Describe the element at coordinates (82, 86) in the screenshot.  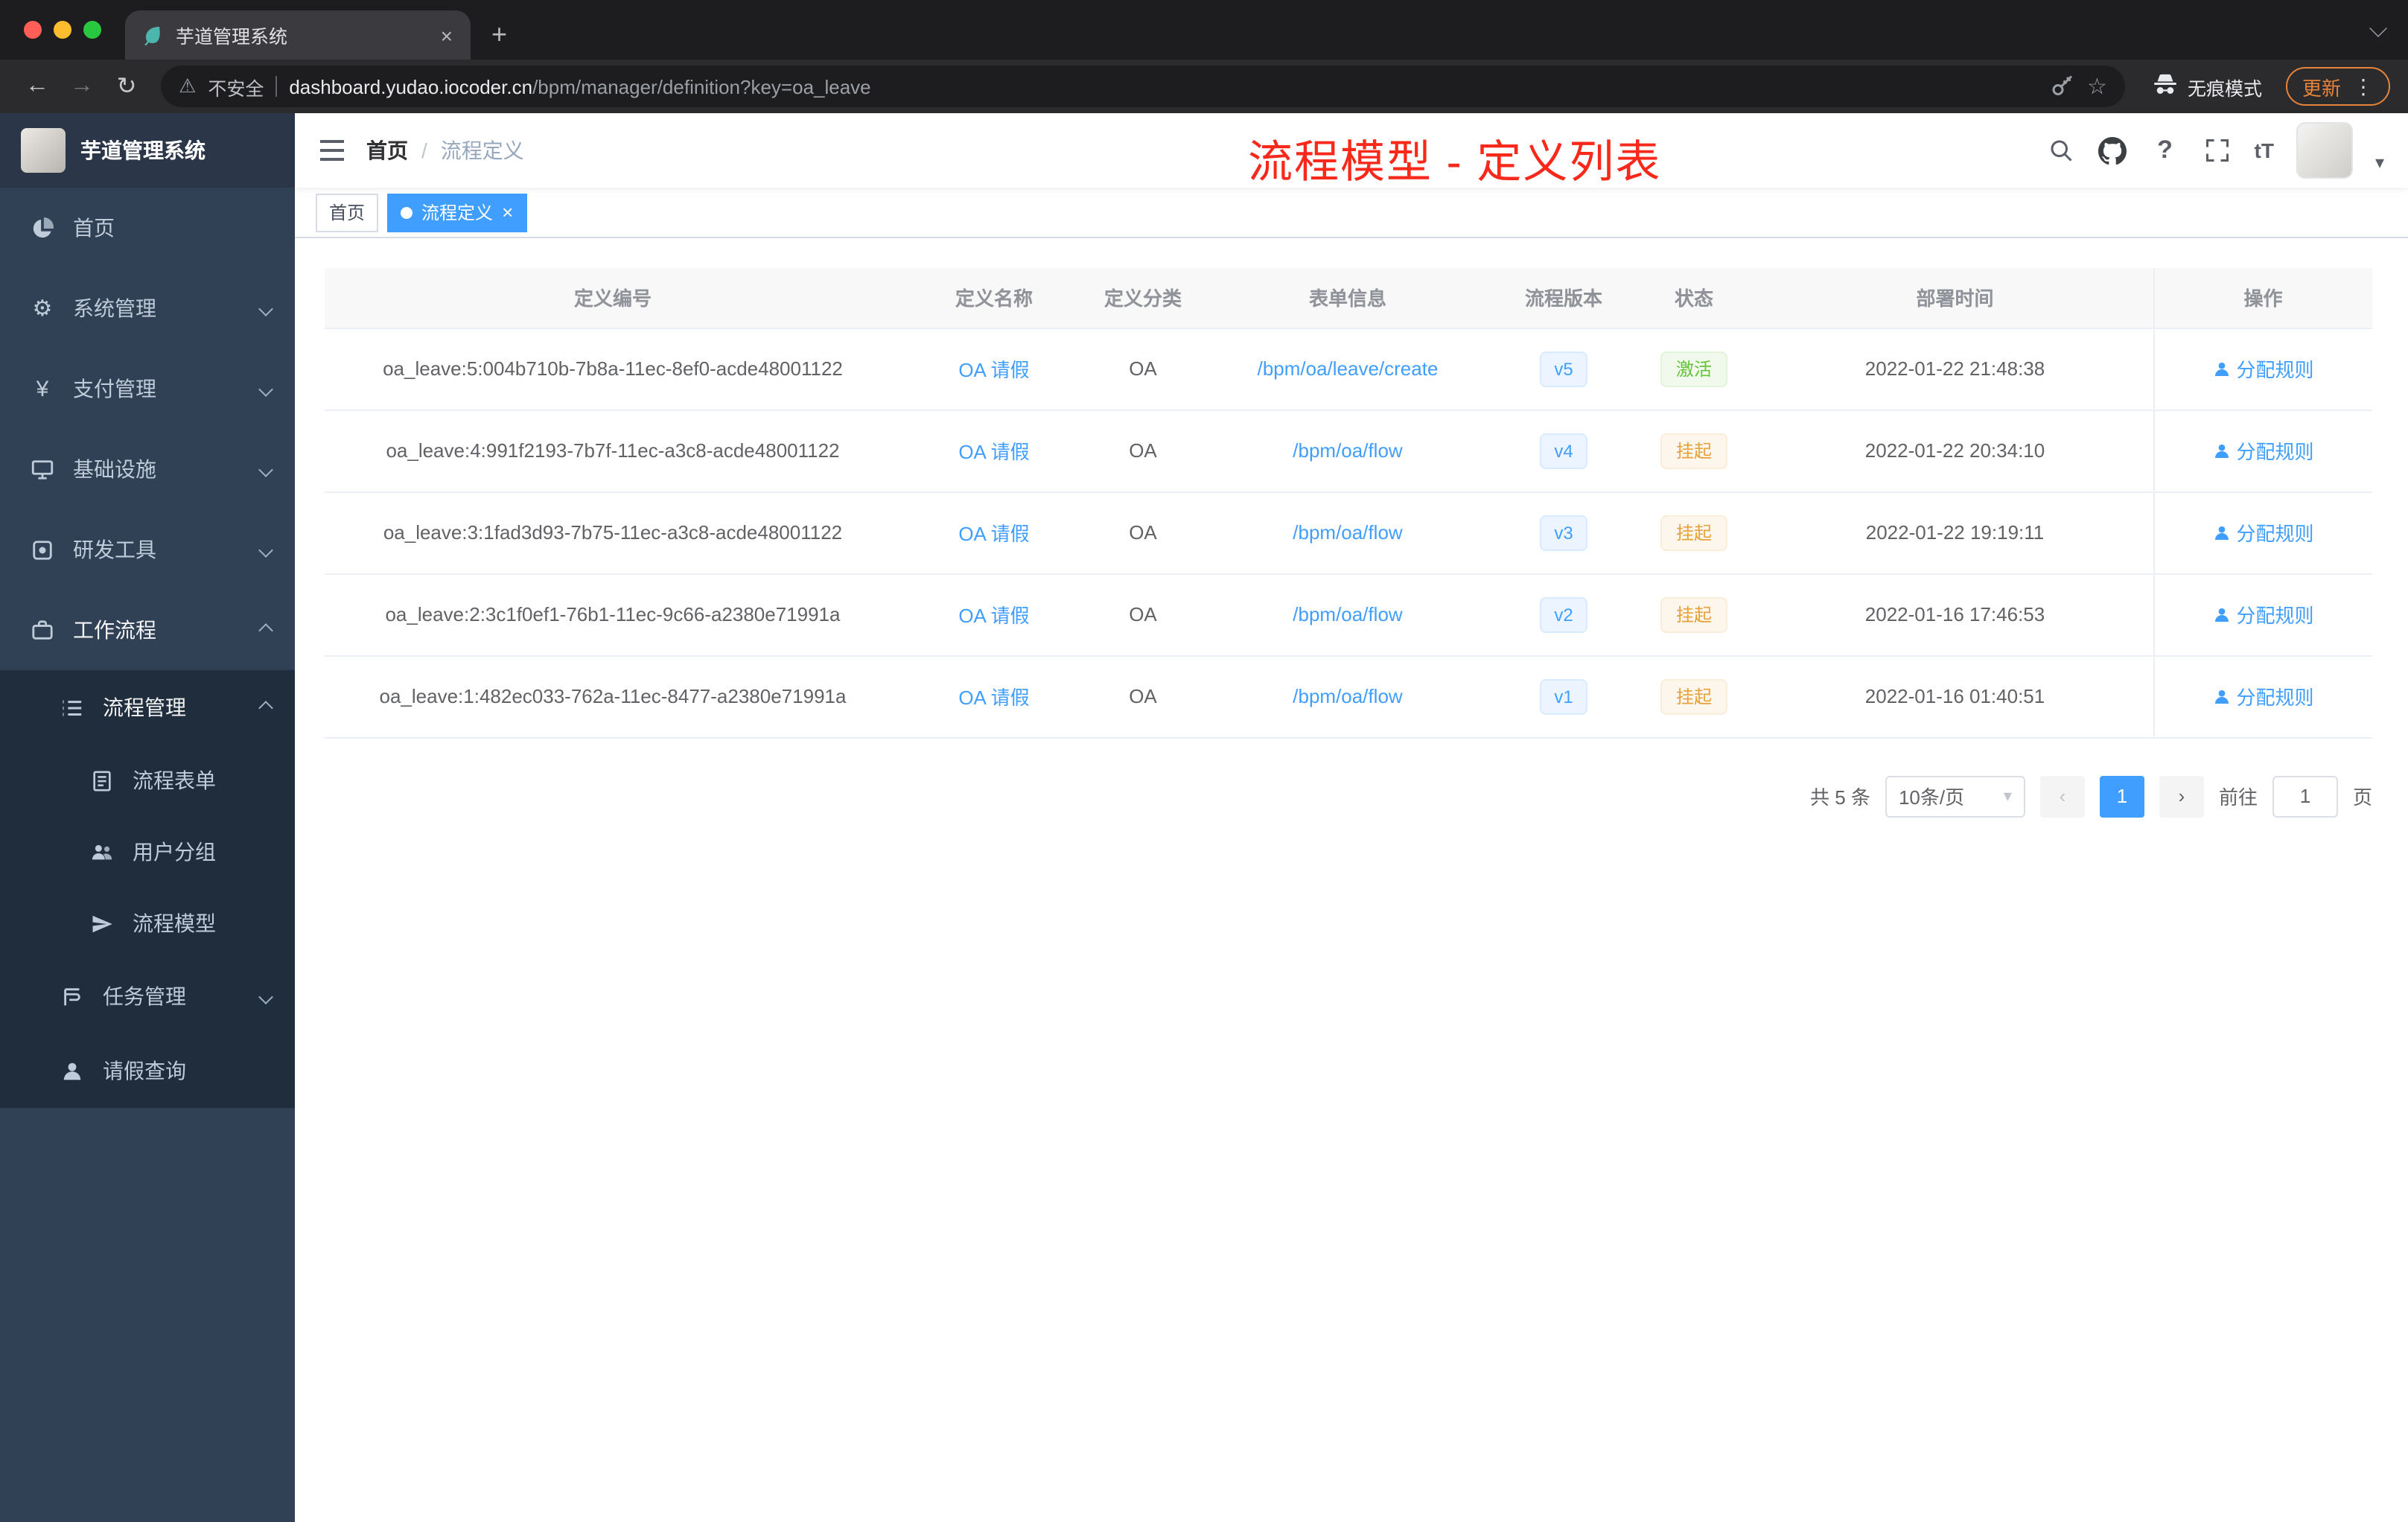
I see `forward-button: →` at that location.